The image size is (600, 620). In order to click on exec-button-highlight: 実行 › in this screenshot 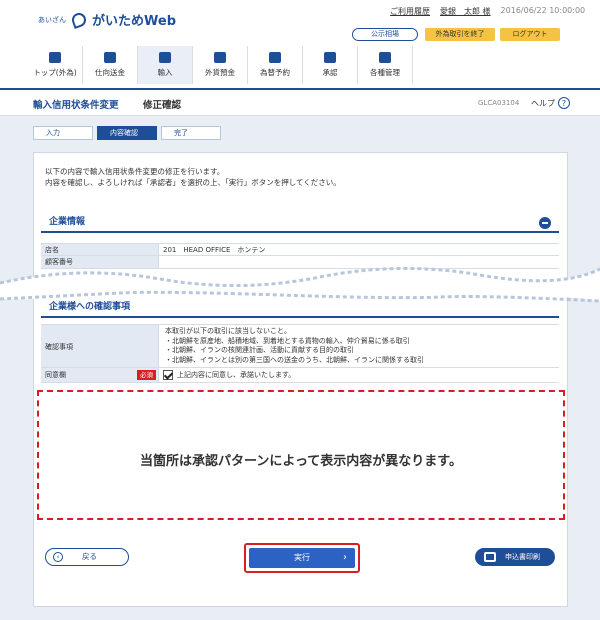, I will do `click(302, 558)`.